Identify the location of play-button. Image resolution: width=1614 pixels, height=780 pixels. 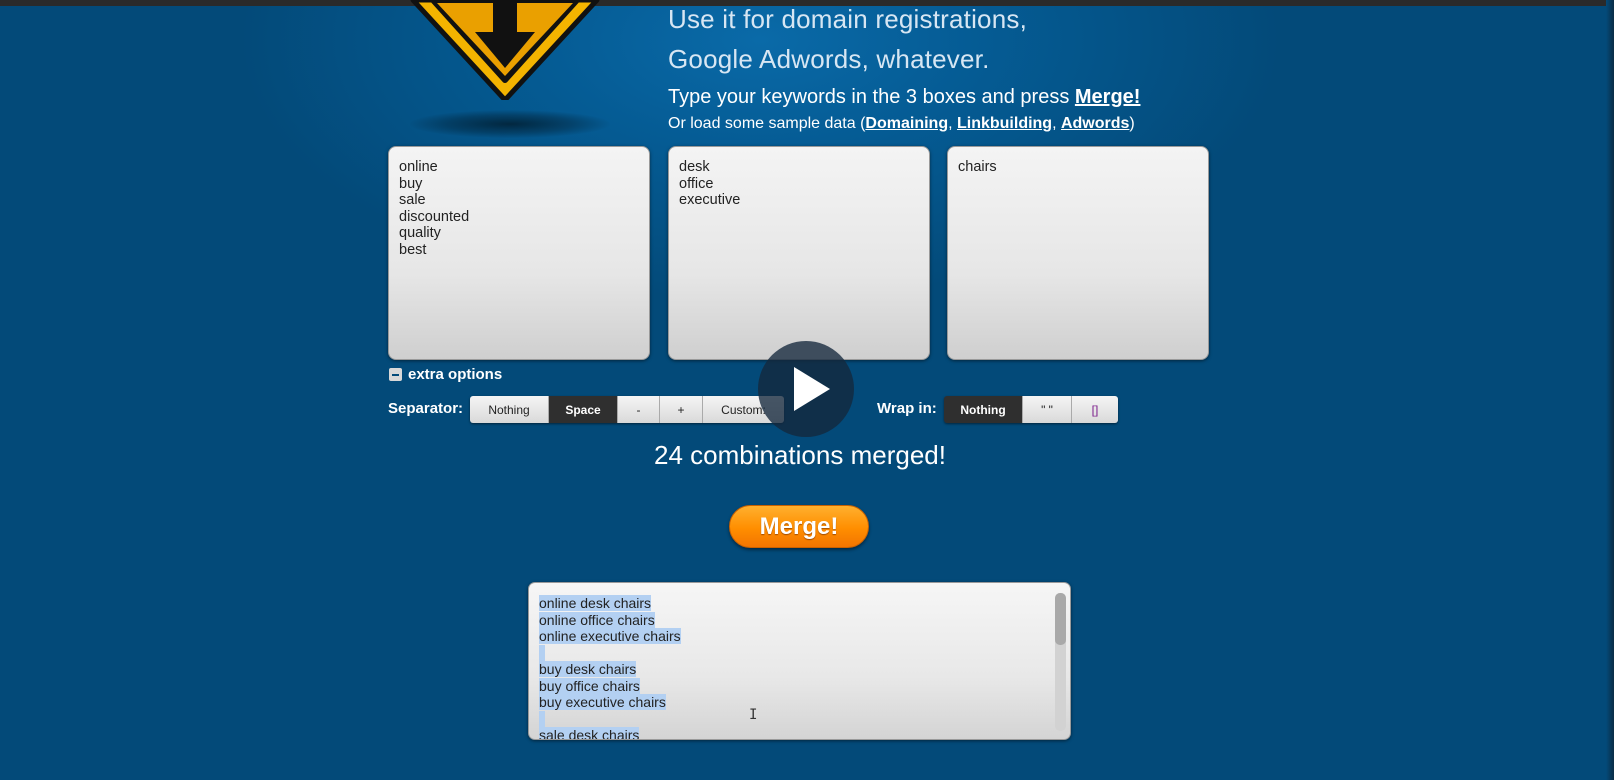
(806, 389).